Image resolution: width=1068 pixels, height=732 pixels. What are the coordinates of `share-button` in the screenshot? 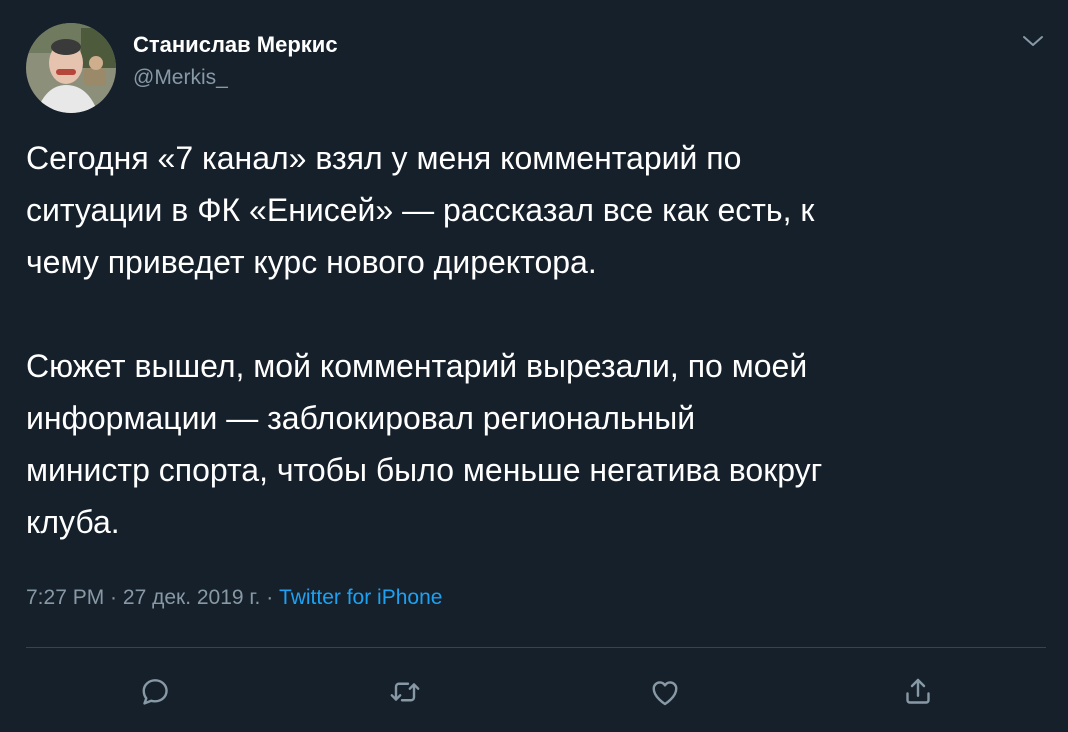 It's located at (918, 692).